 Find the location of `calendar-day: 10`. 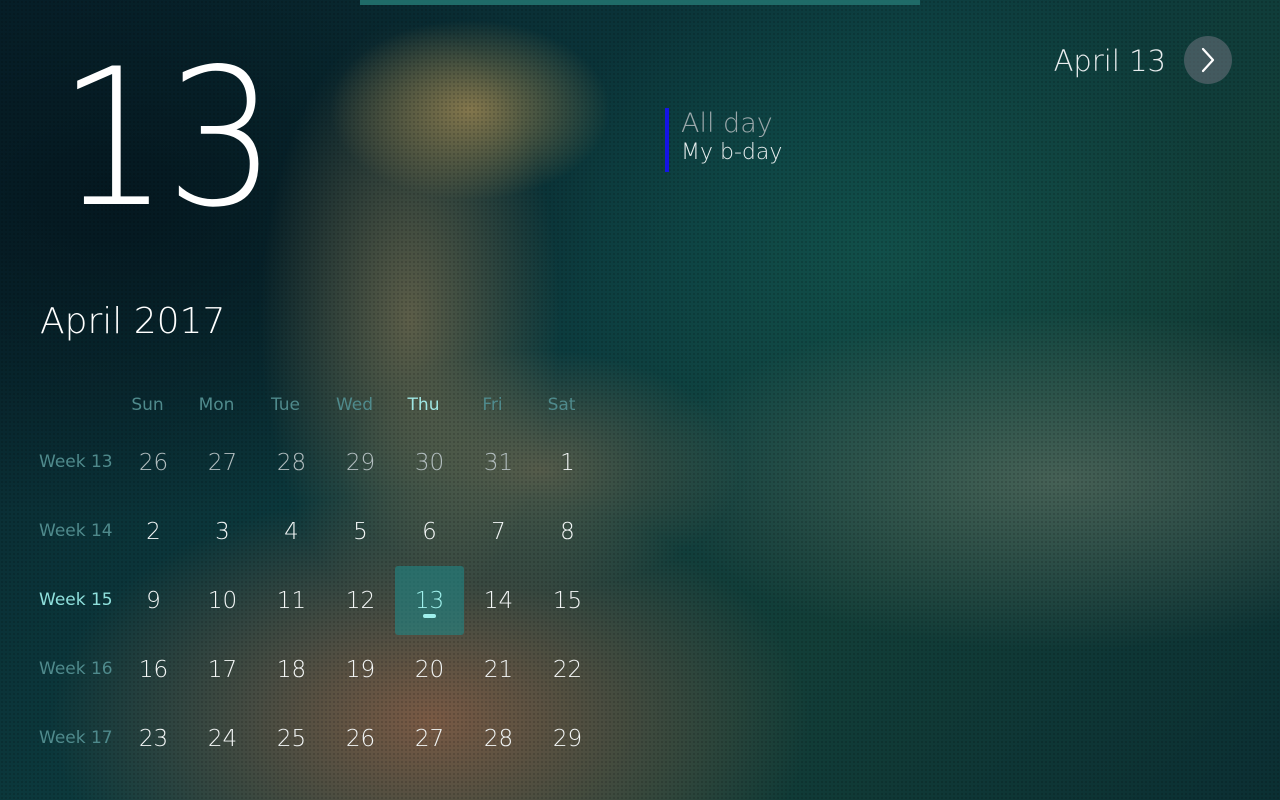

calendar-day: 10 is located at coordinates (222, 600).